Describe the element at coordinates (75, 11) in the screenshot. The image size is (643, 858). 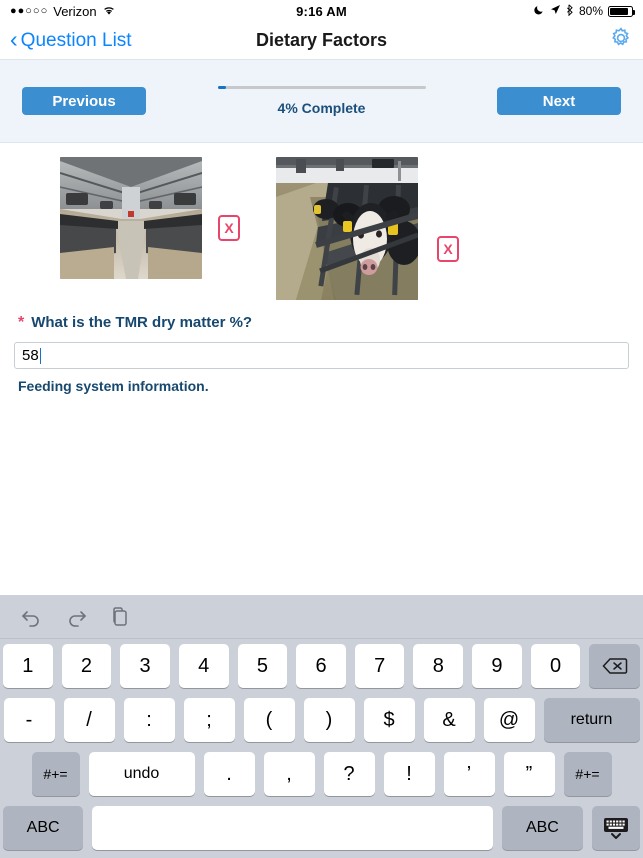
I see `carrier-label: Verizon` at that location.